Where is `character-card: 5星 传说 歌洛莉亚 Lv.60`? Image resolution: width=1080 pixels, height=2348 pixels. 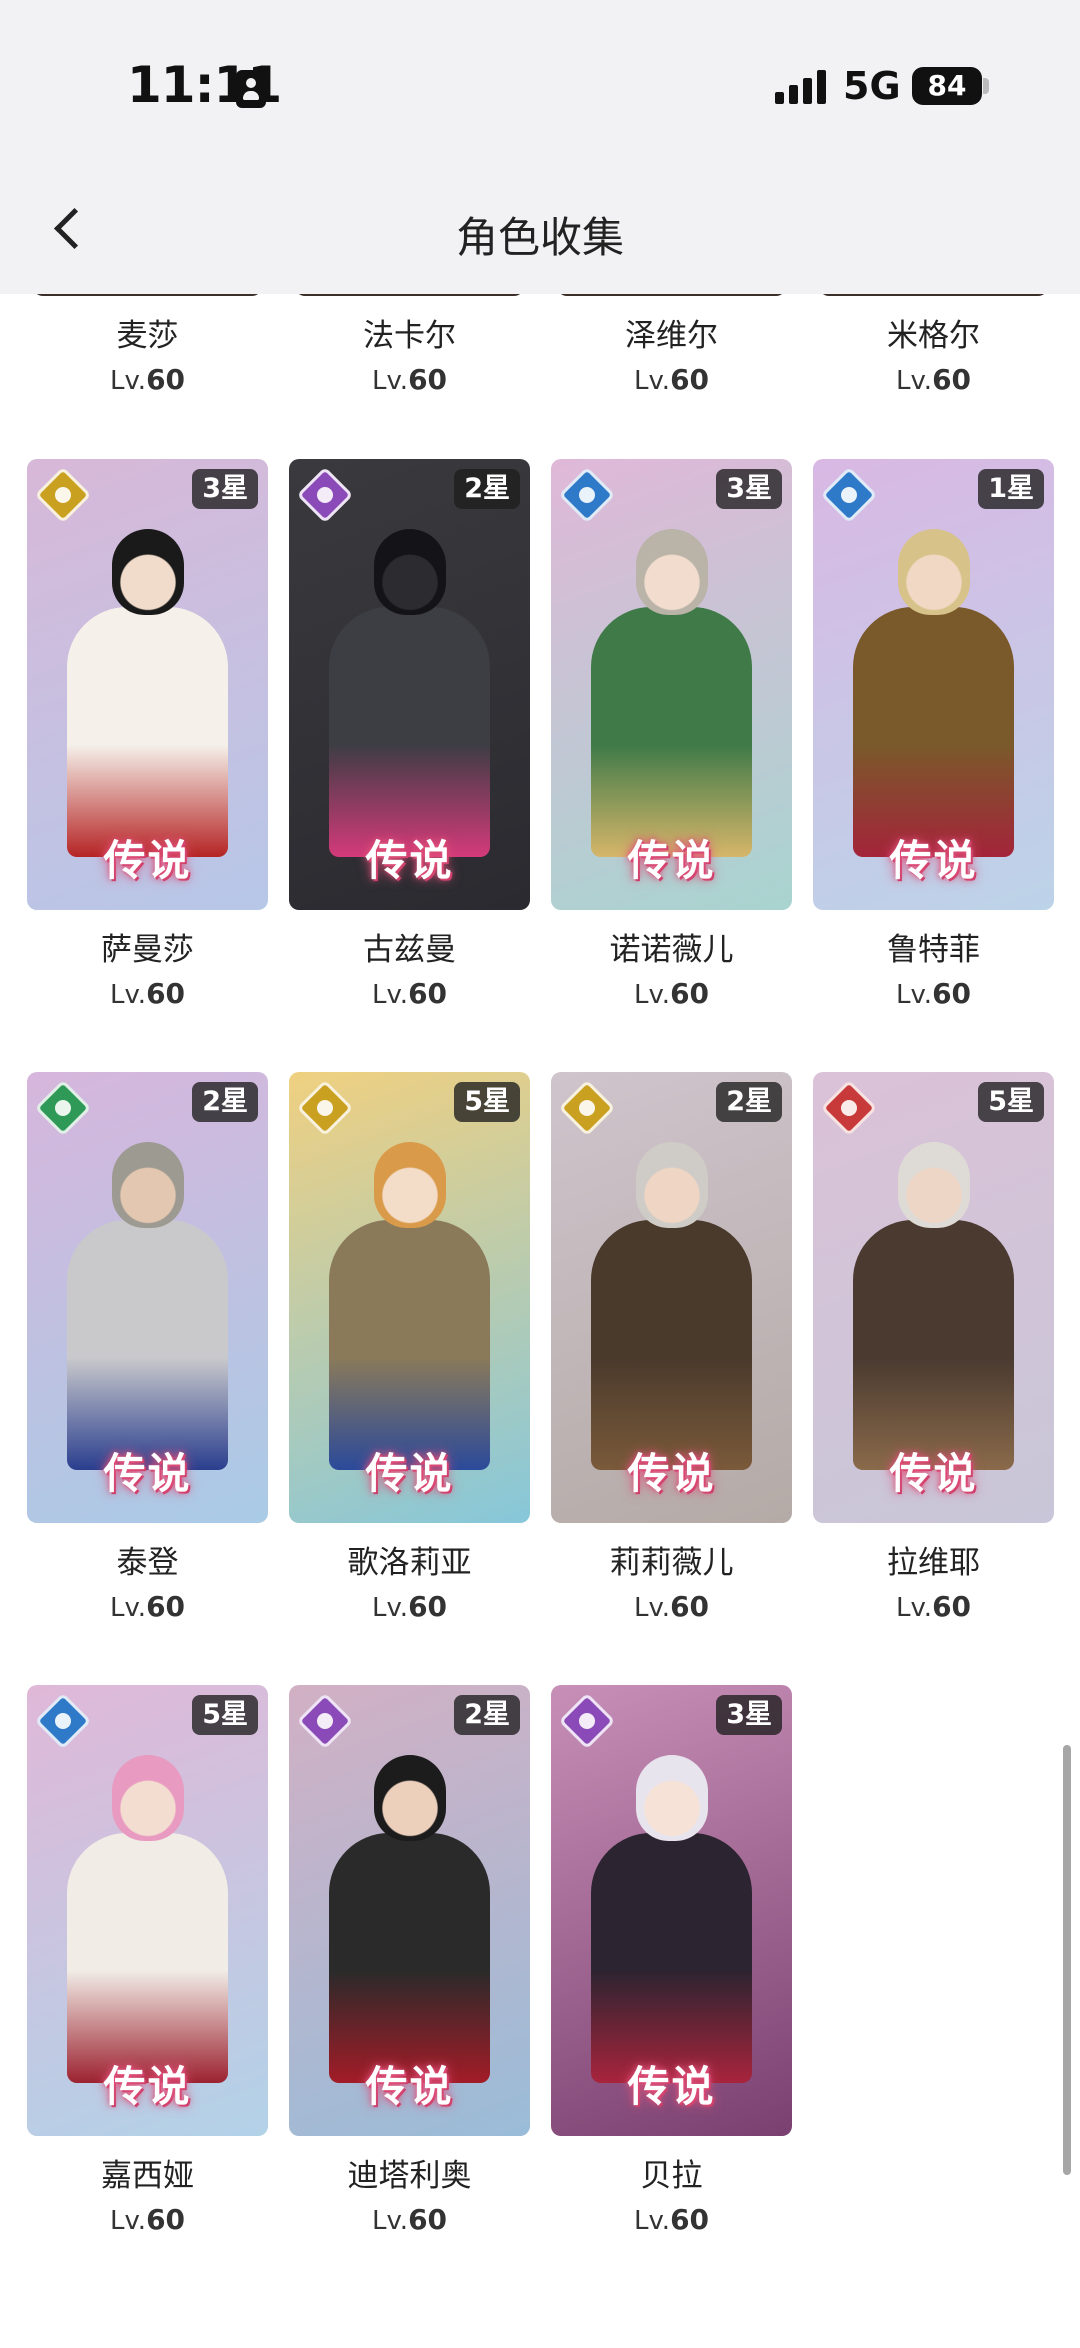 character-card: 5星 传说 歌洛莉亚 Lv.60 is located at coordinates (409, 1352).